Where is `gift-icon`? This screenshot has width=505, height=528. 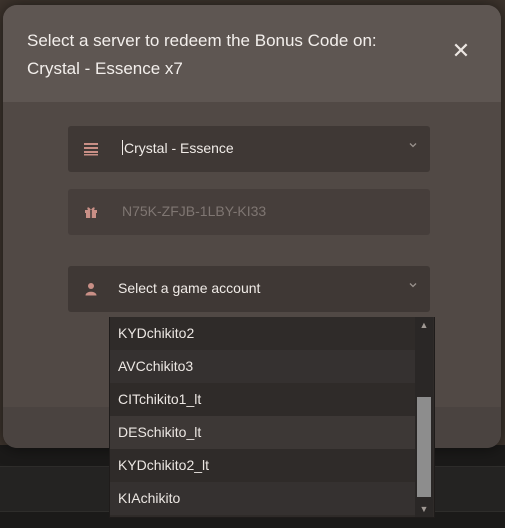 gift-icon is located at coordinates (91, 212).